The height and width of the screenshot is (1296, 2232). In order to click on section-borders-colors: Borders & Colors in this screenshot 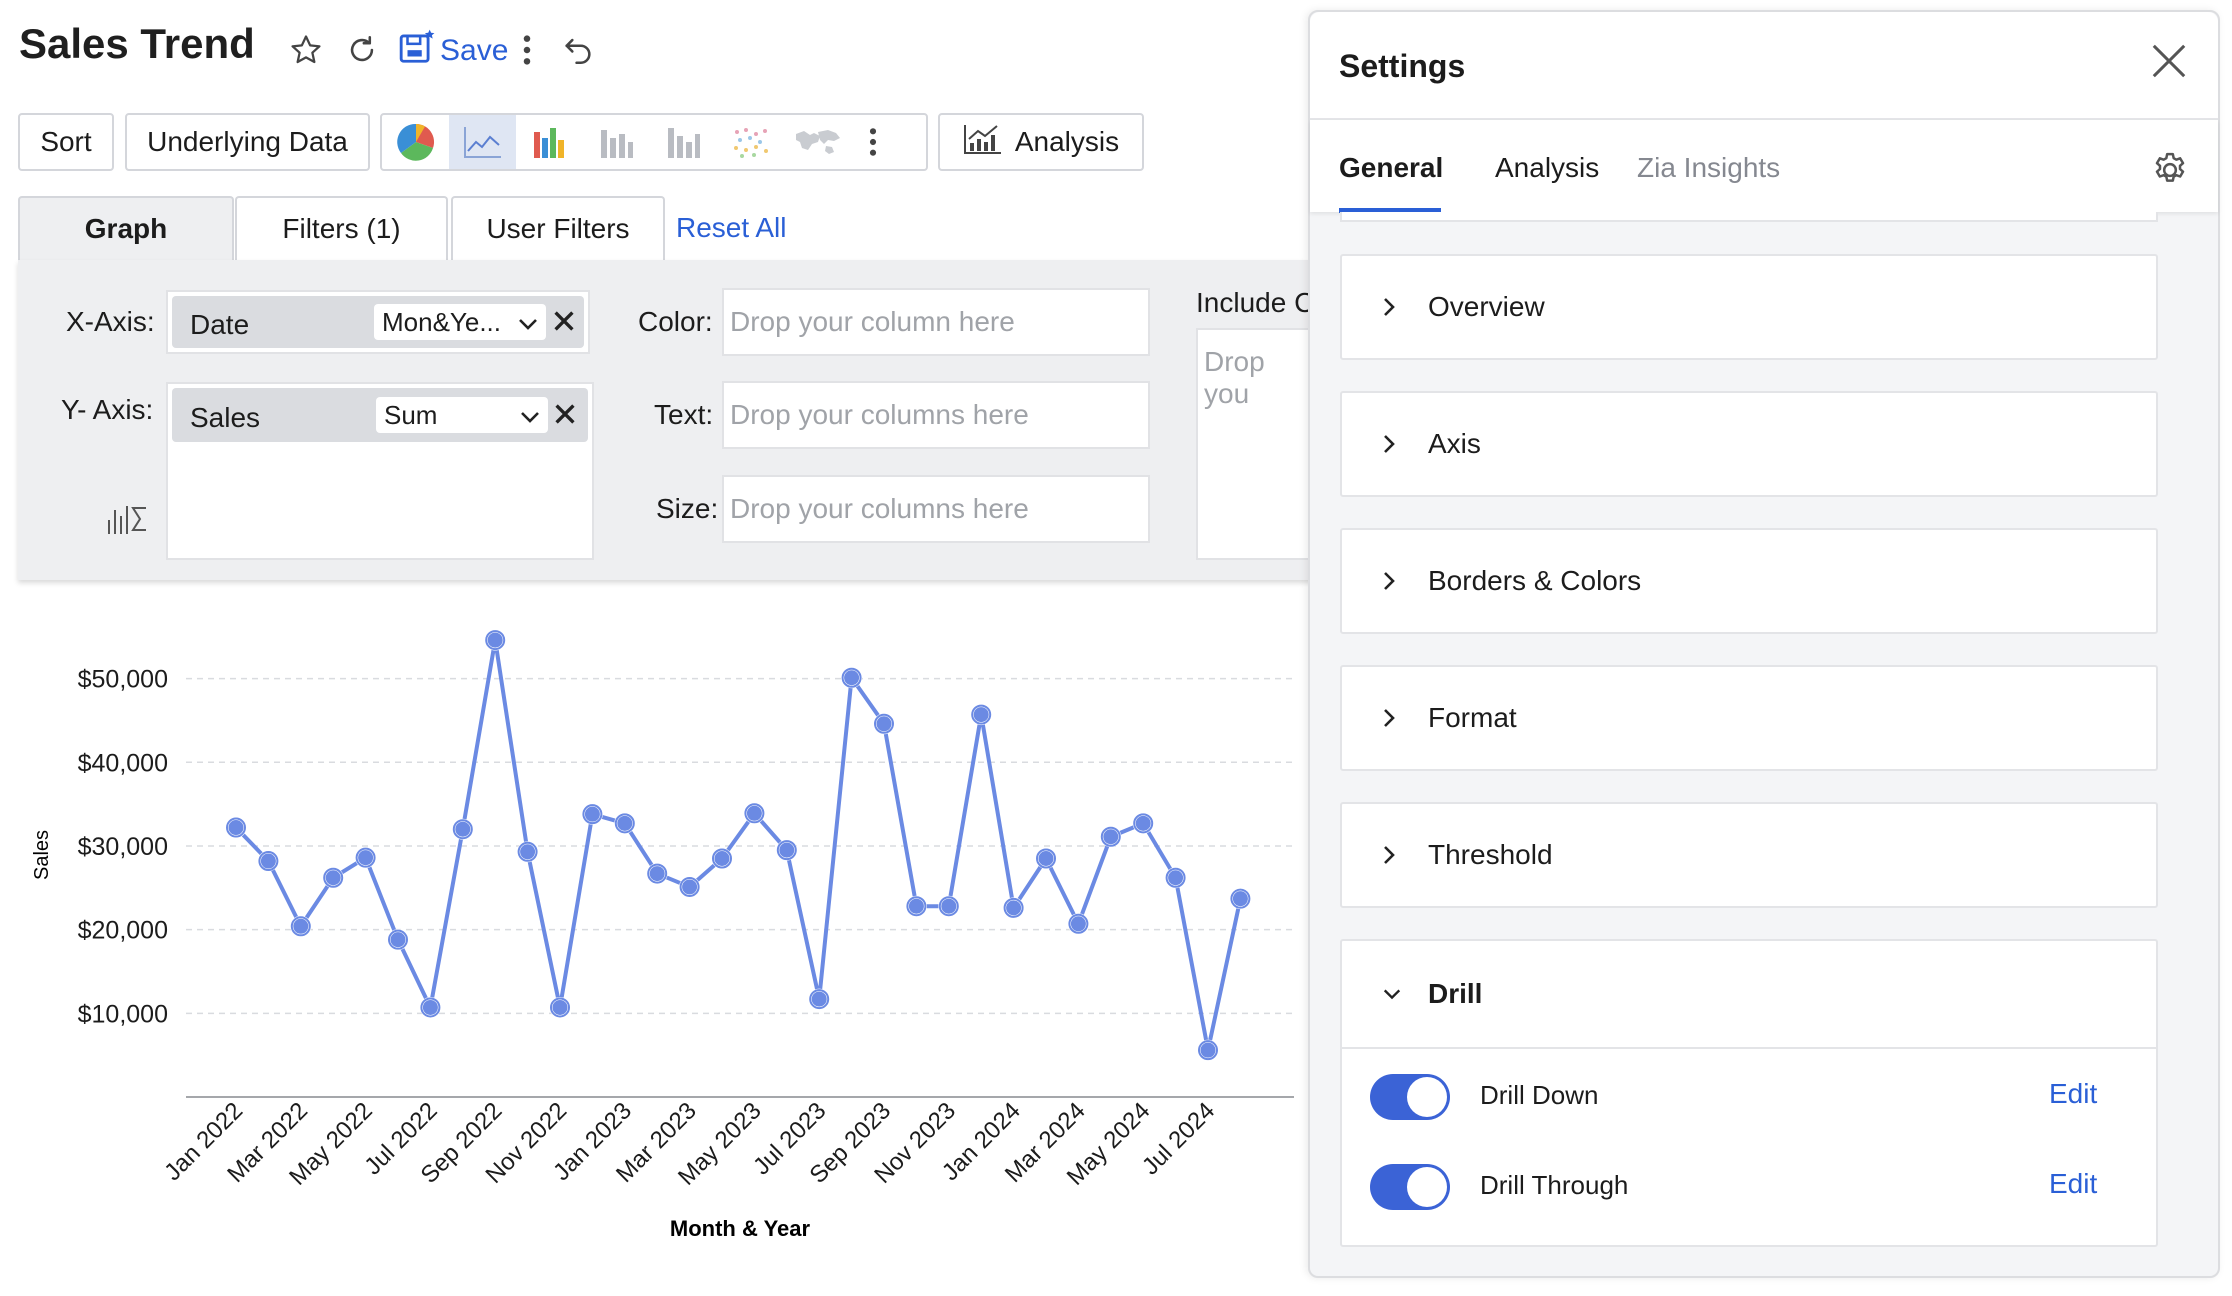, I will do `click(1749, 581)`.